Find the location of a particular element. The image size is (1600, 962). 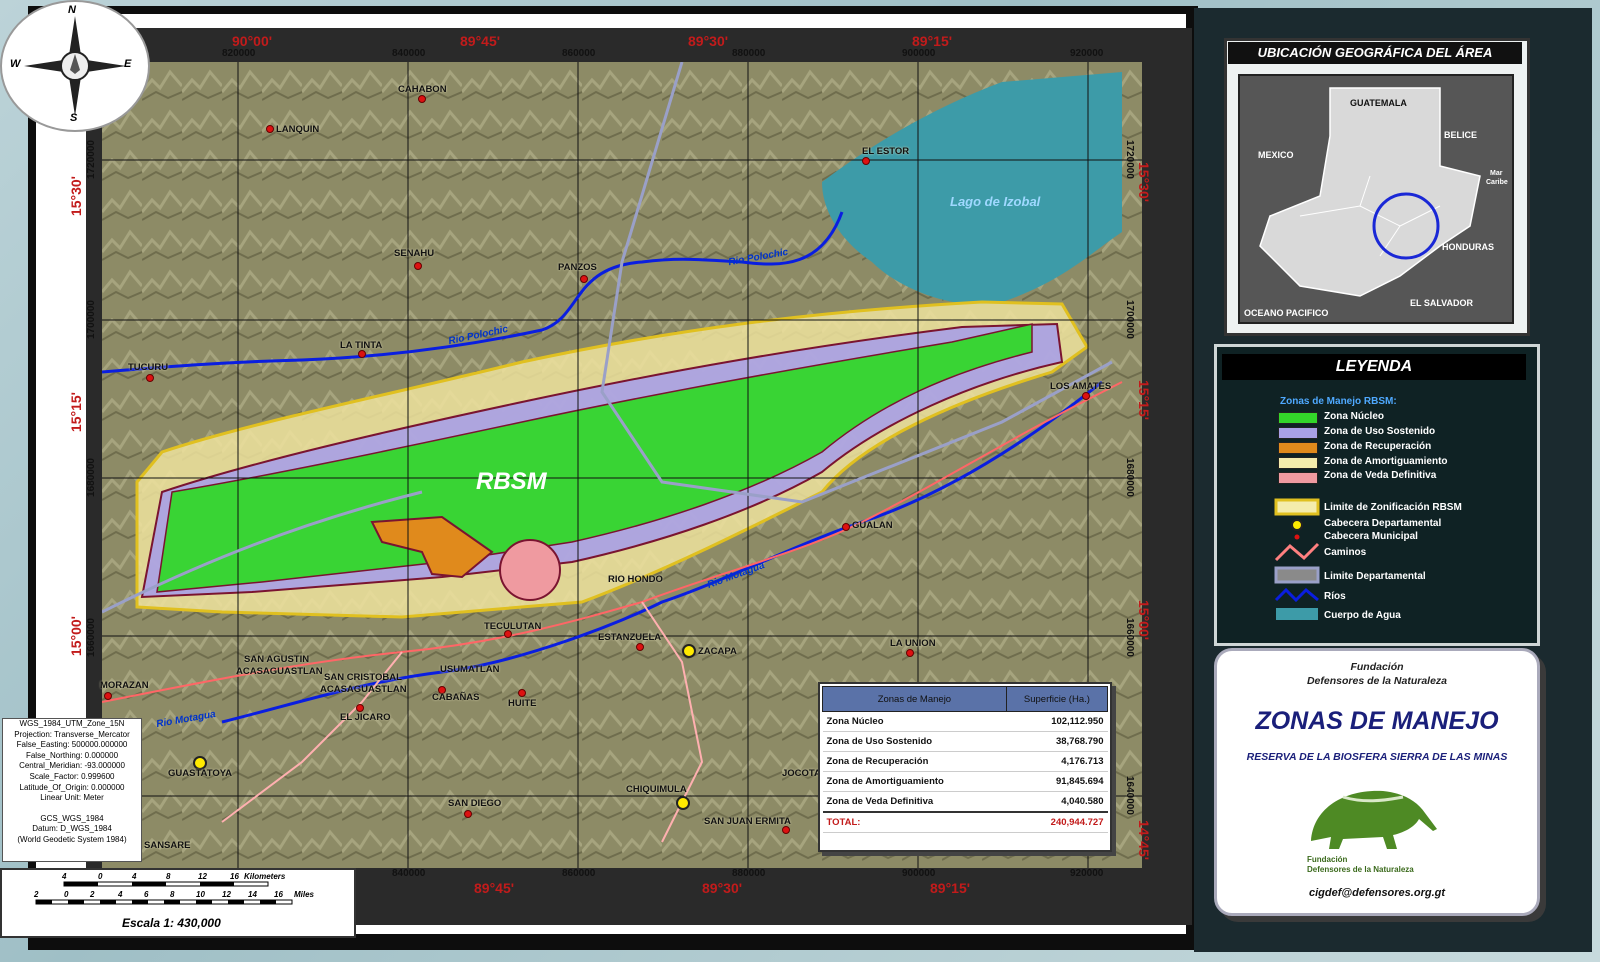

easting-bottom-860000: 860000 is located at coordinates (579, 873).